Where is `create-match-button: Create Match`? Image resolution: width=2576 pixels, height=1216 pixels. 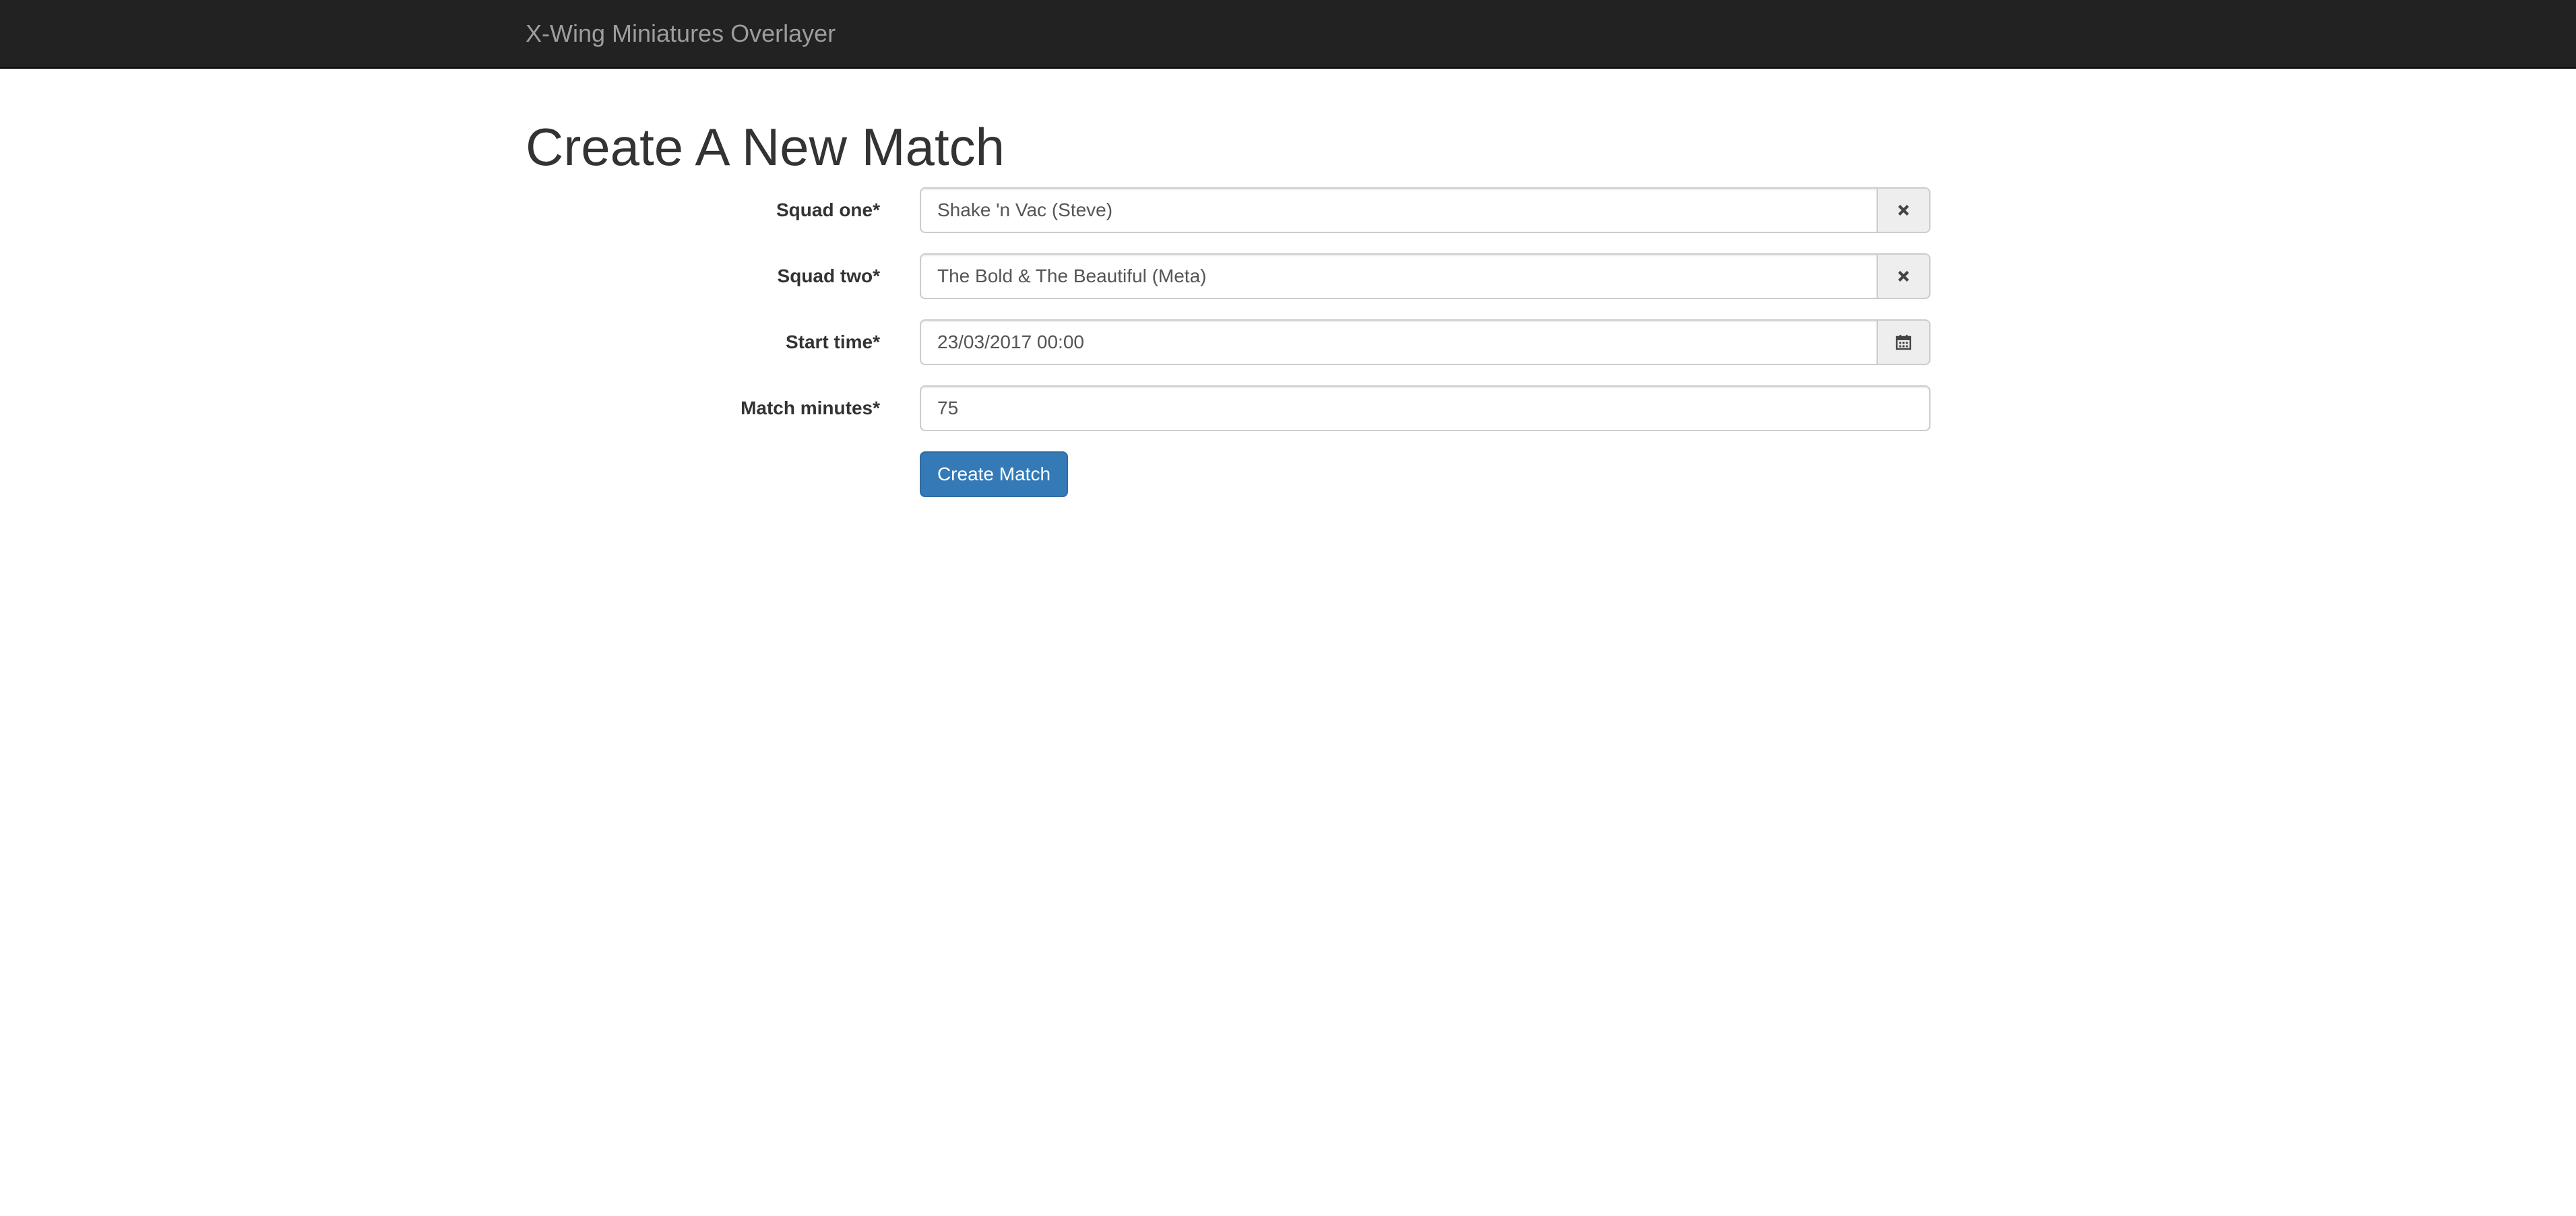
create-match-button: Create Match is located at coordinates (994, 474).